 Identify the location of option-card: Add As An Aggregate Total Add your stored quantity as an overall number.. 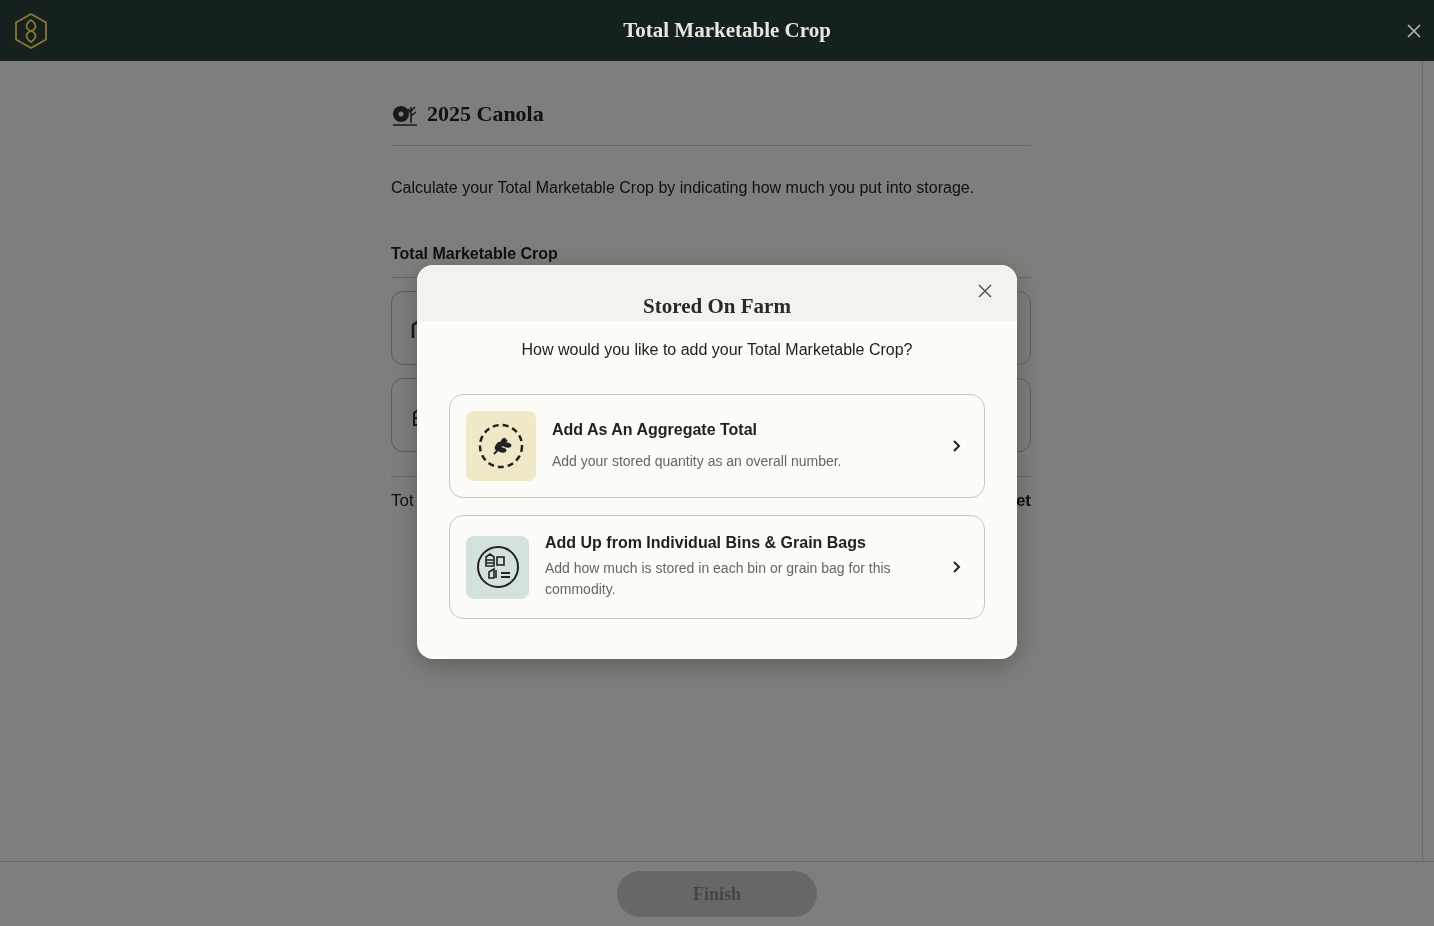
(717, 446).